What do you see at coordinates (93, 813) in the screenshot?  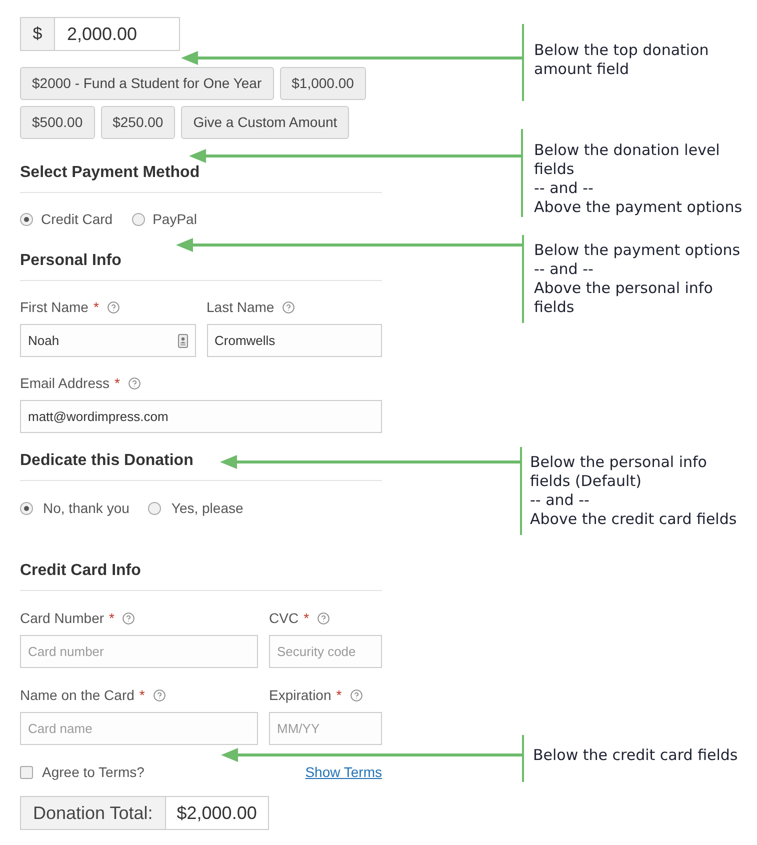 I see `donation-total-label: Donation Total:` at bounding box center [93, 813].